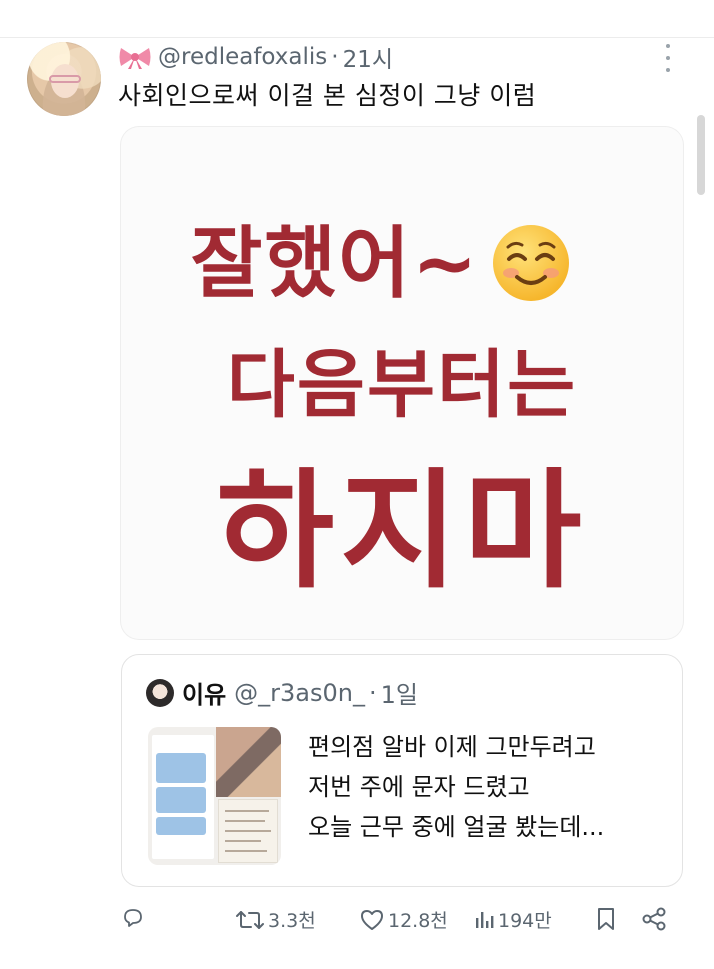 The image size is (714, 969). What do you see at coordinates (248, 762) in the screenshot?
I see `thumbnail-photo` at bounding box center [248, 762].